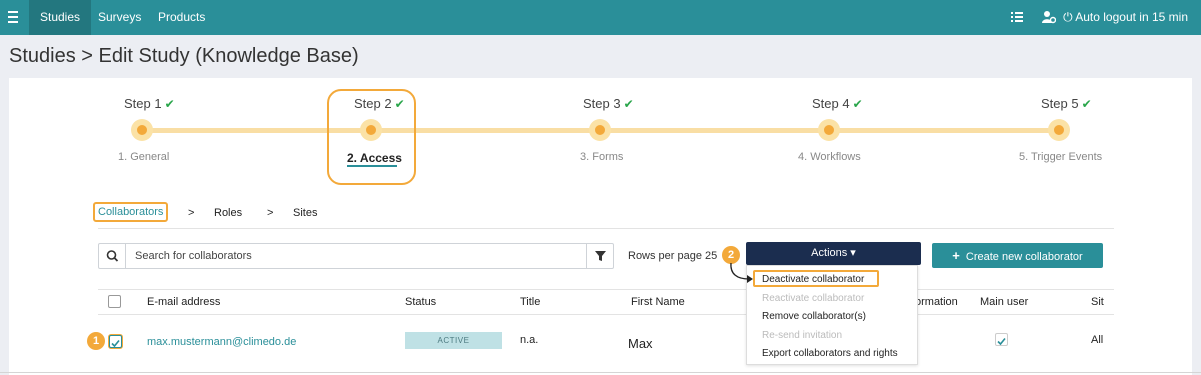  Describe the element at coordinates (956, 255) in the screenshot. I see `plus-icon: +` at that location.